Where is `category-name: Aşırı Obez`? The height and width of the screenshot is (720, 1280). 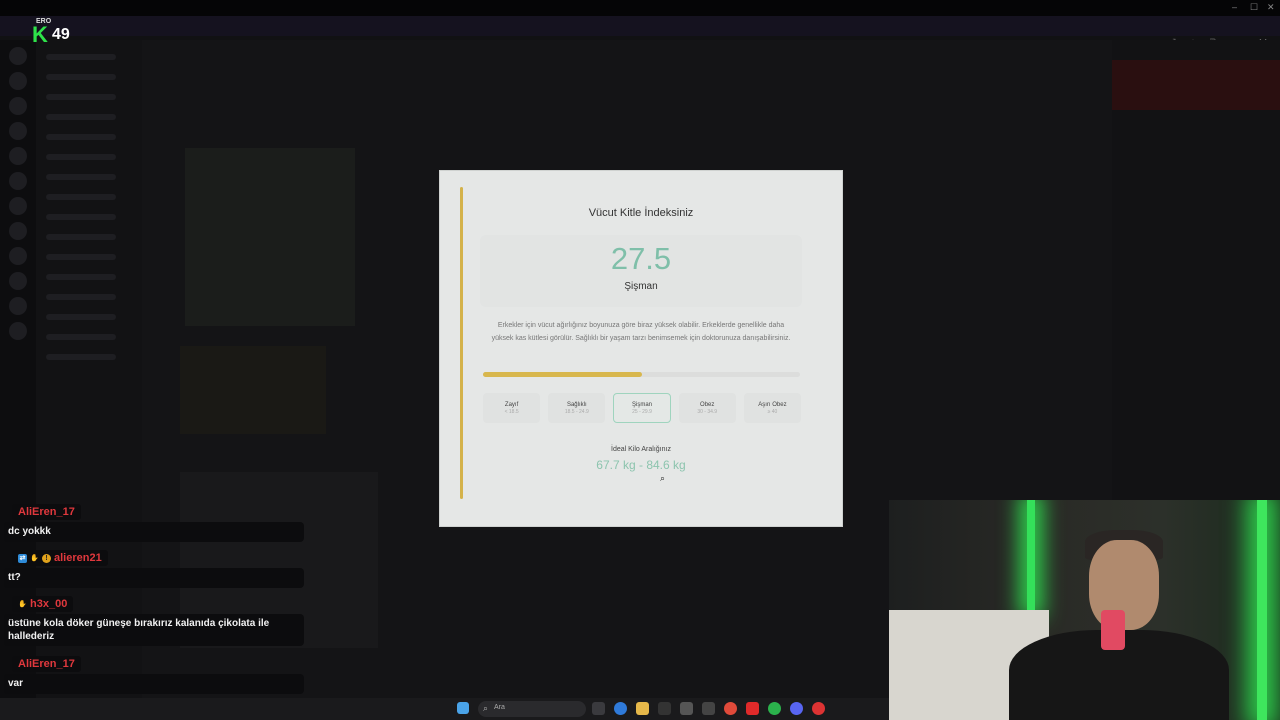
category-name: Aşırı Obez is located at coordinates (772, 405).